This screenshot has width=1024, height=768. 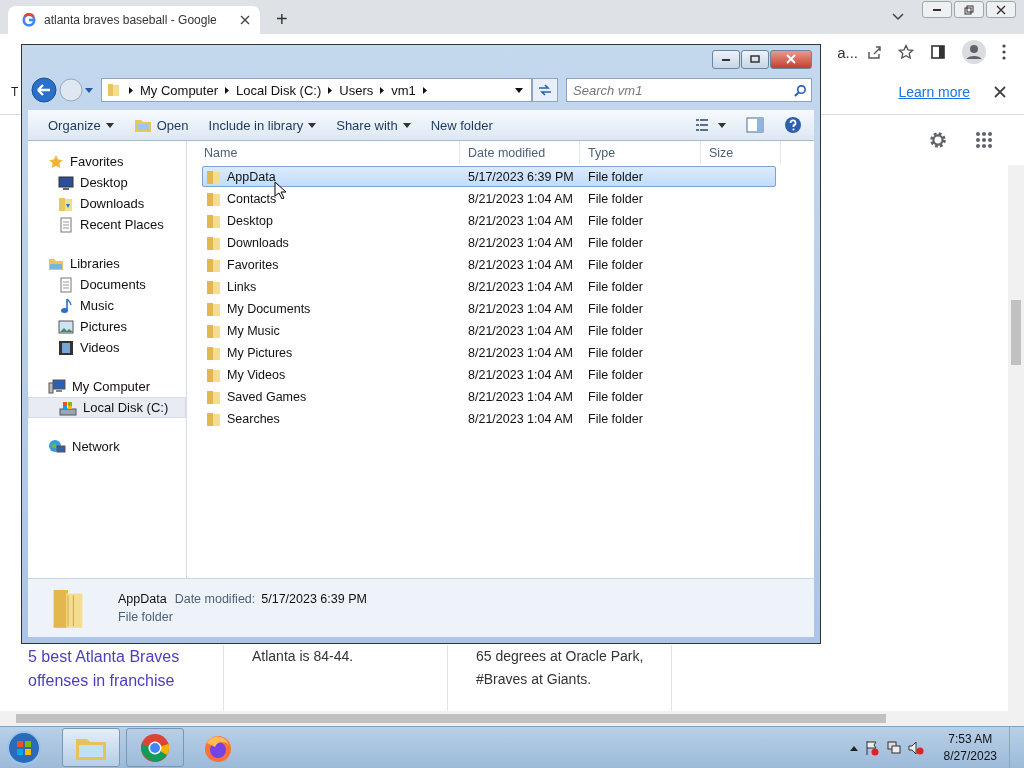 What do you see at coordinates (915, 747) in the screenshot?
I see `muted-speaker-icon` at bounding box center [915, 747].